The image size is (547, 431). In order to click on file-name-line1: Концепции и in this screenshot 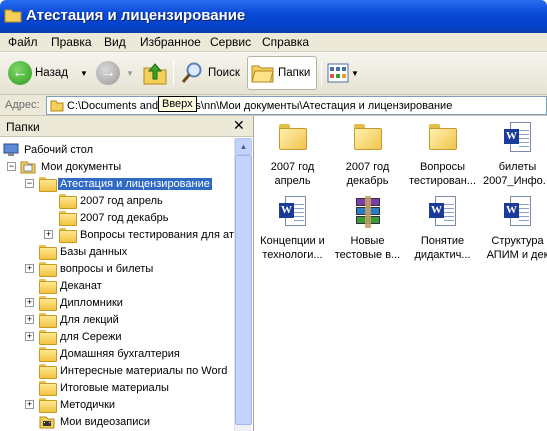, I will do `click(292, 241)`.